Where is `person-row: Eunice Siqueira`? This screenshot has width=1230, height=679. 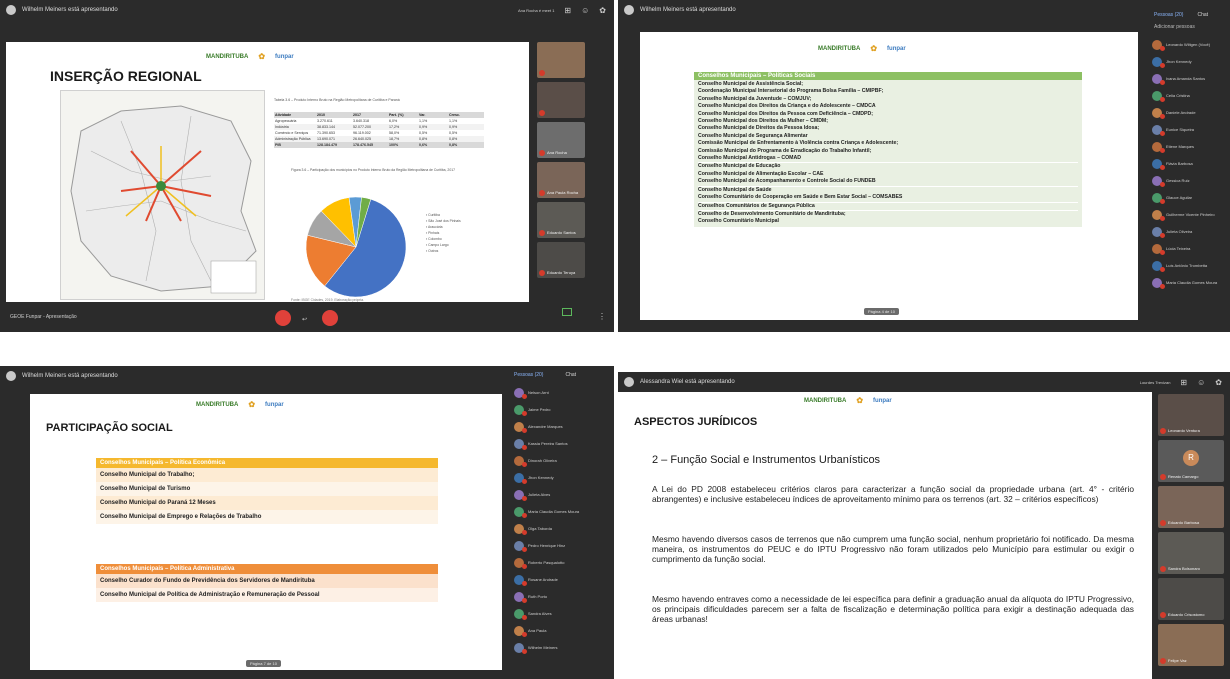 person-row: Eunice Siqueira is located at coordinates (1189, 129).